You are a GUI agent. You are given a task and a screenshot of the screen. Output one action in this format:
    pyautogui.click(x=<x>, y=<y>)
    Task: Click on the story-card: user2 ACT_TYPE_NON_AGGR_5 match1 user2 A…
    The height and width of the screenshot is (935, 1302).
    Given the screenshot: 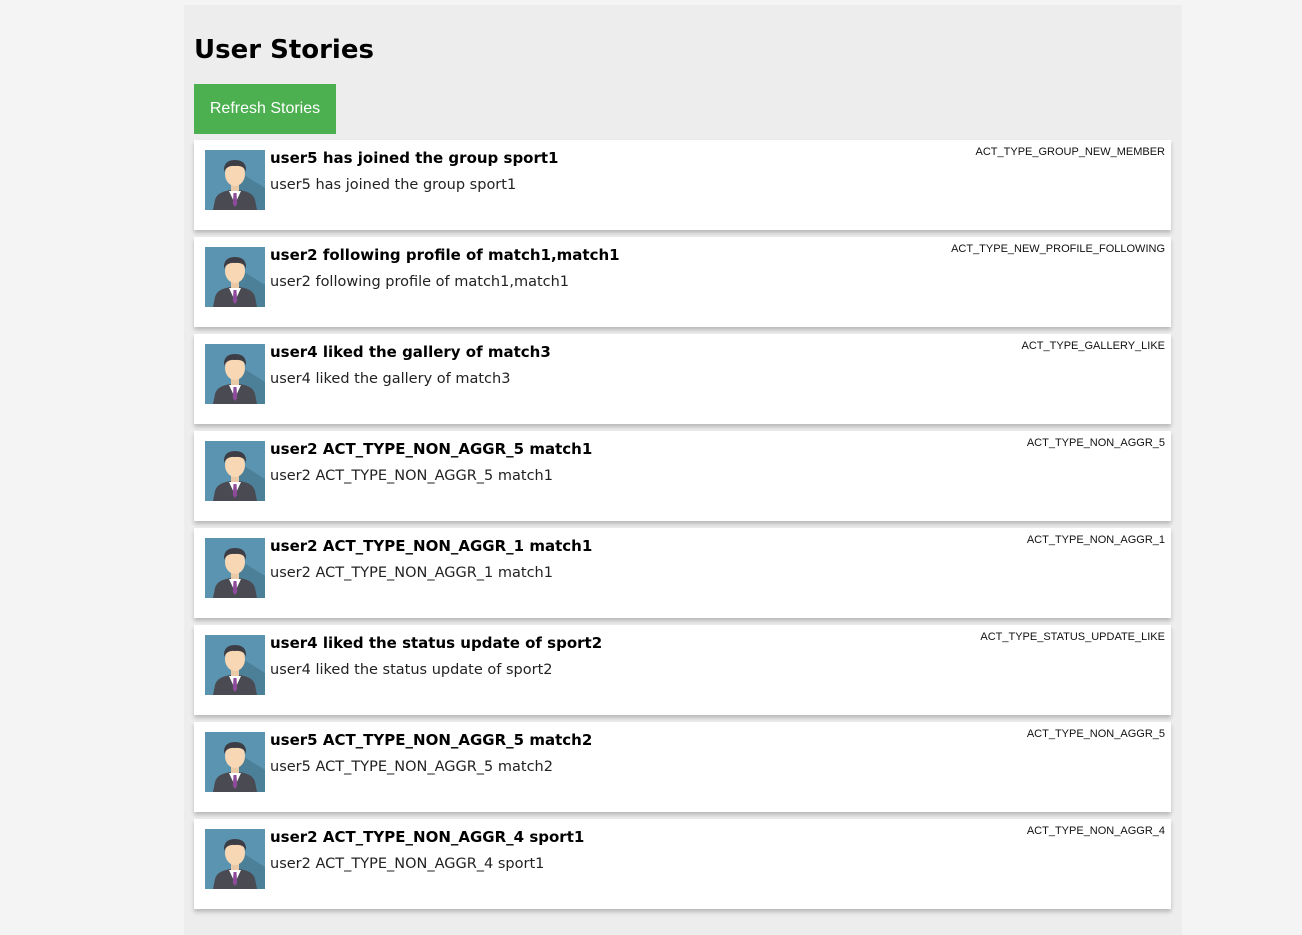 What is the action you would take?
    pyautogui.click(x=682, y=476)
    